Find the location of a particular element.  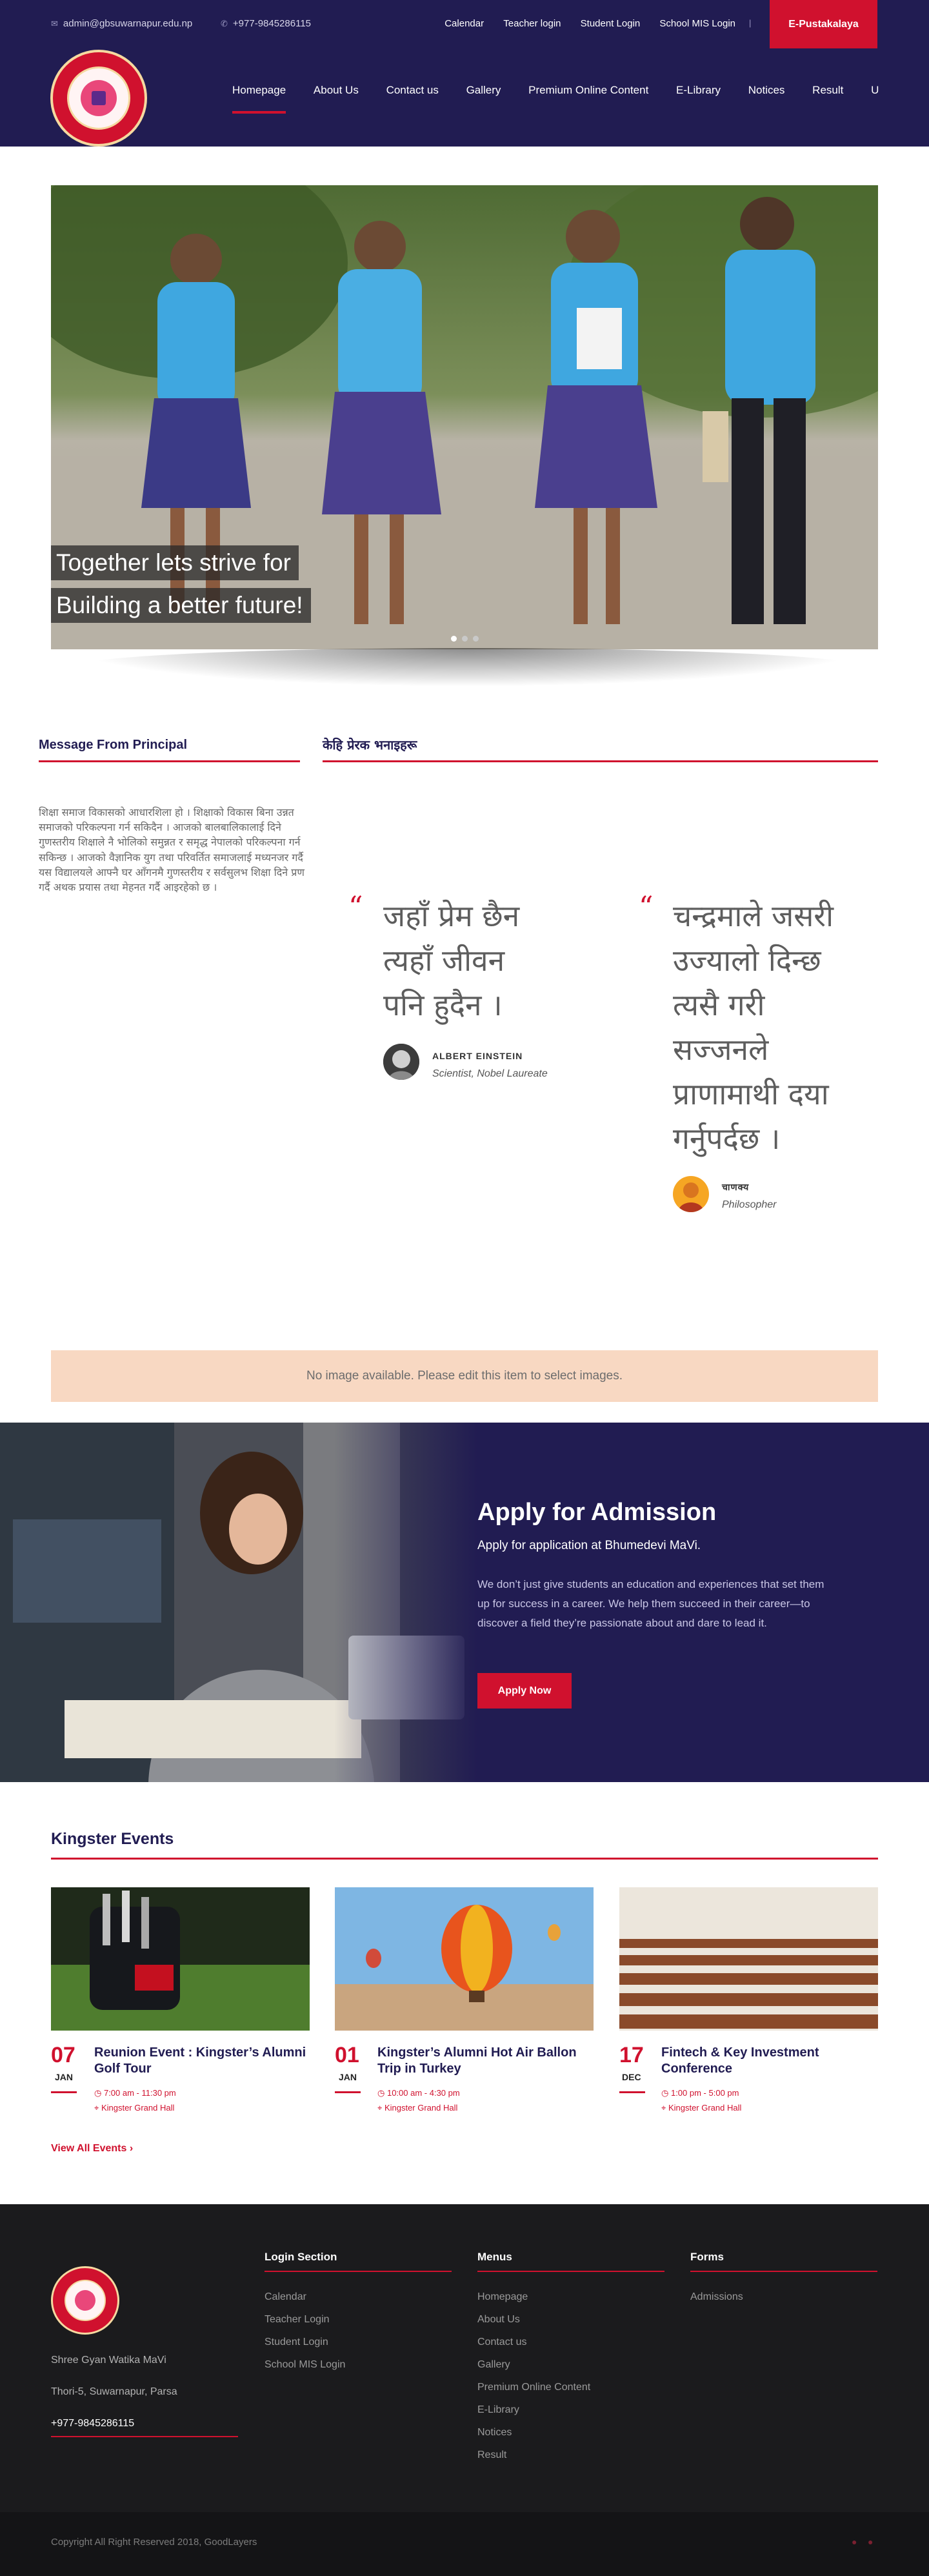

top-link-calendar: Calendar is located at coordinates (464, 23).